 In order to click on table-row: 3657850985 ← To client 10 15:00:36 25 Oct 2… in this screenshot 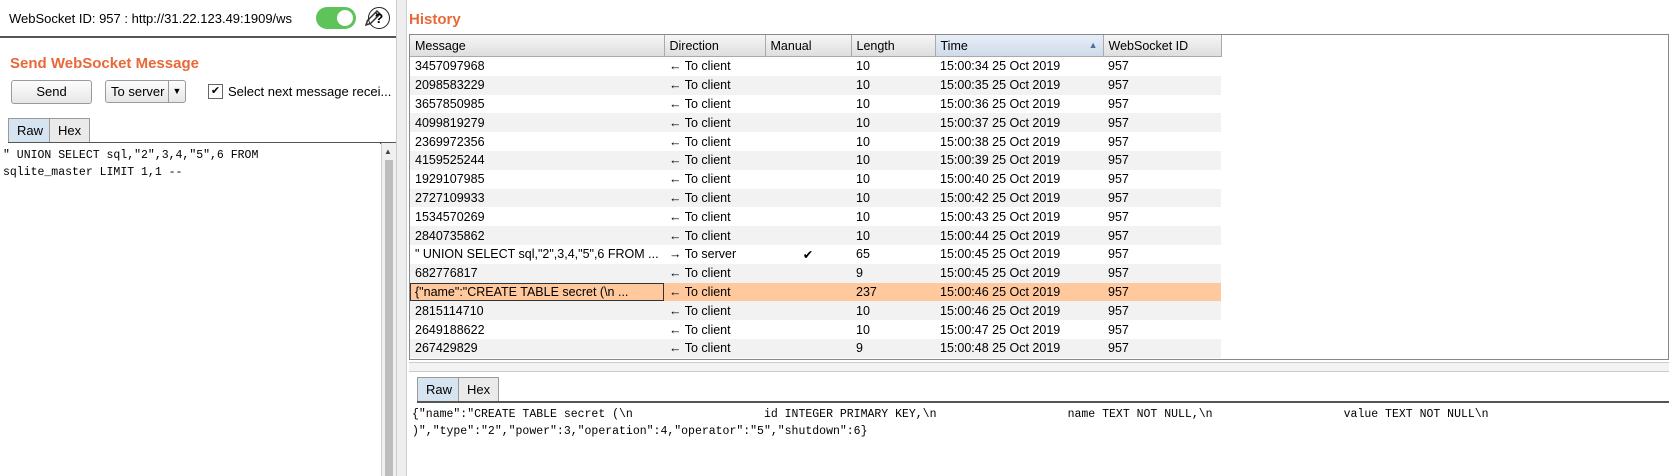, I will do `click(815, 104)`.